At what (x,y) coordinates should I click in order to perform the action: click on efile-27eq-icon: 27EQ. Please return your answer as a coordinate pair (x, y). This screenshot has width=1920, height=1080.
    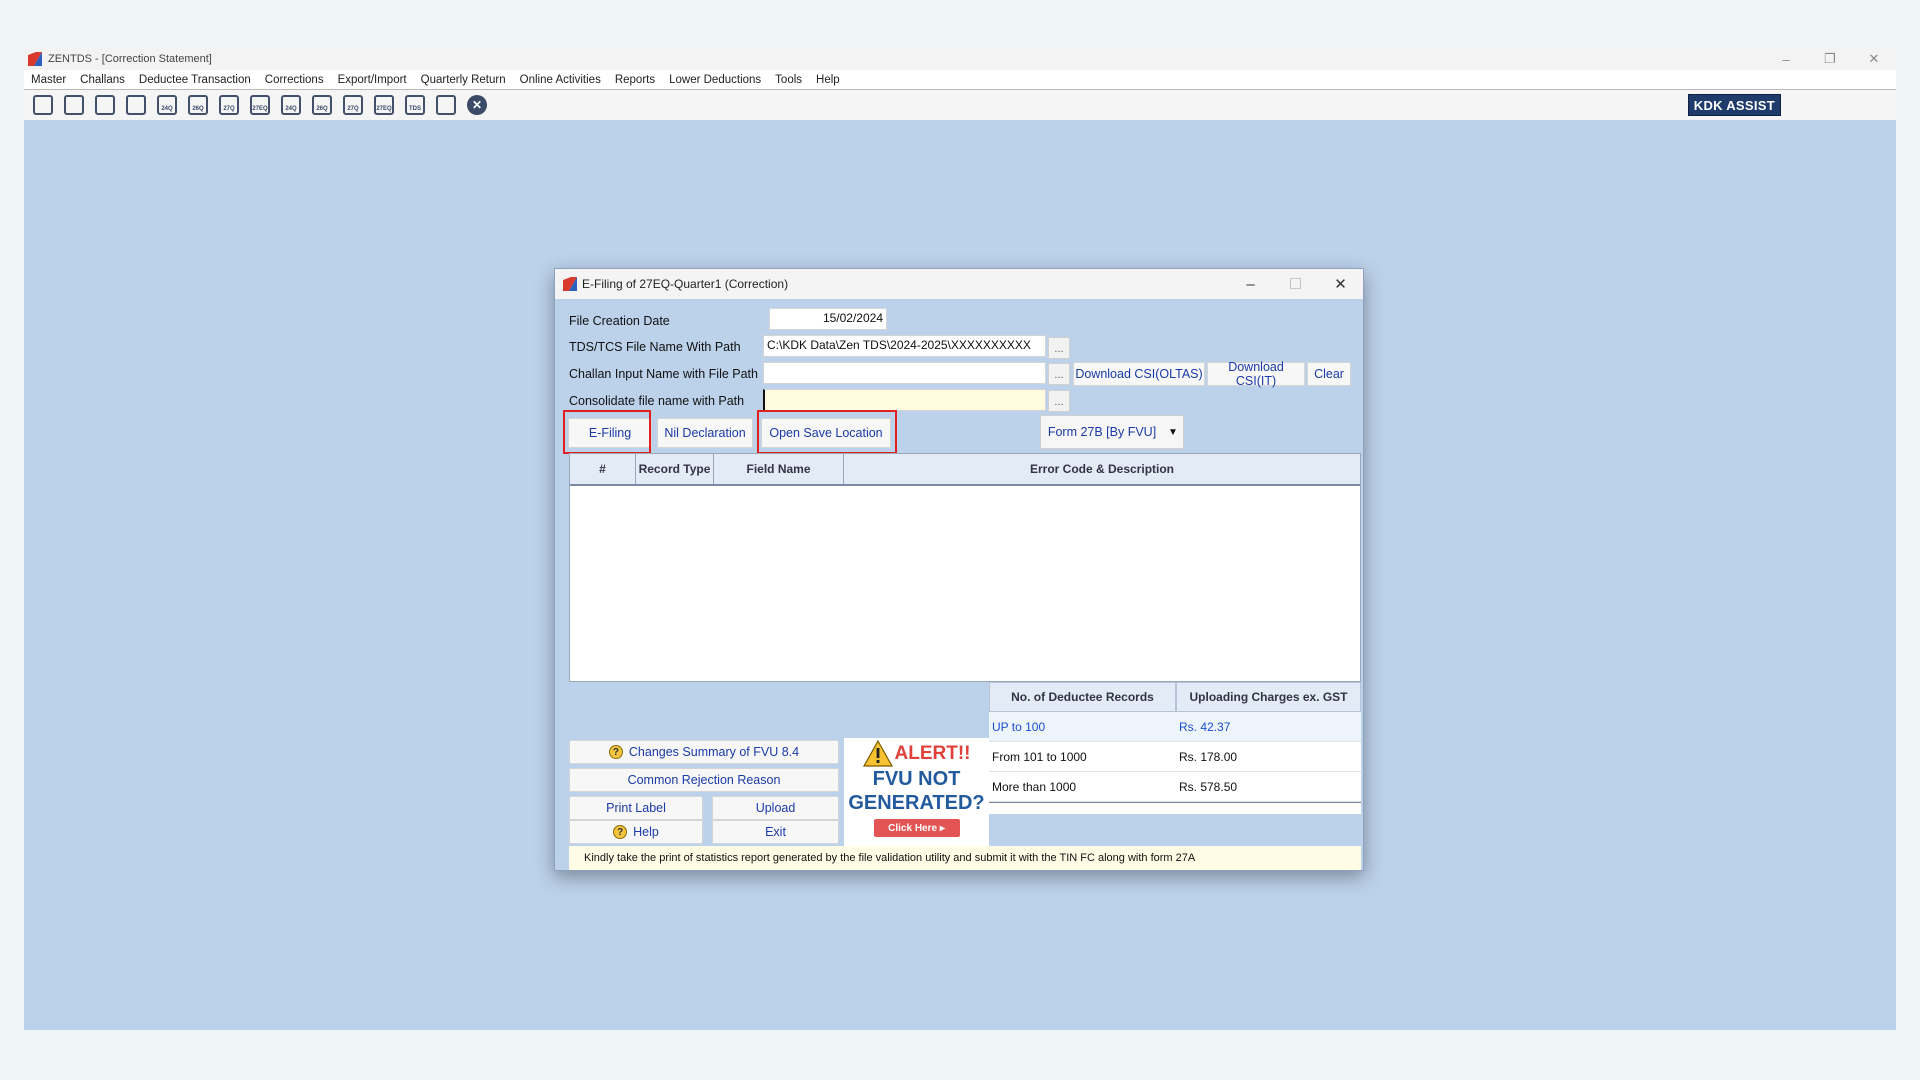
    Looking at the image, I should click on (384, 105).